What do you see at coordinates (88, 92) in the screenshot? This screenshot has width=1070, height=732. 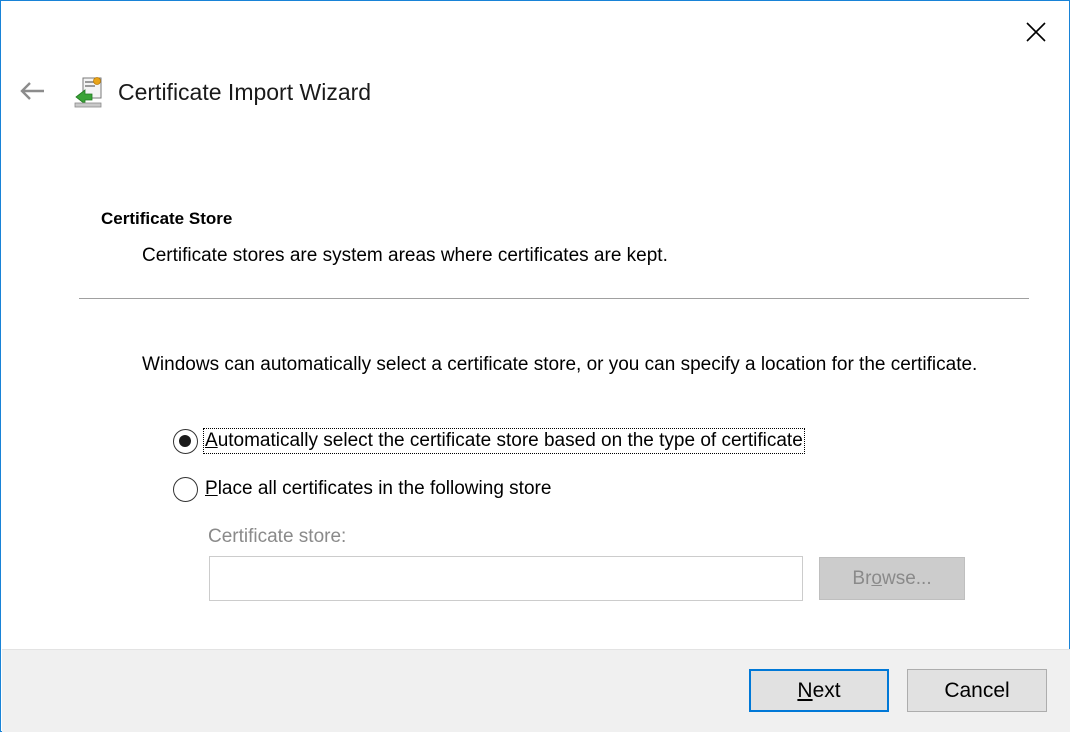 I see `certificate-wizard-icon` at bounding box center [88, 92].